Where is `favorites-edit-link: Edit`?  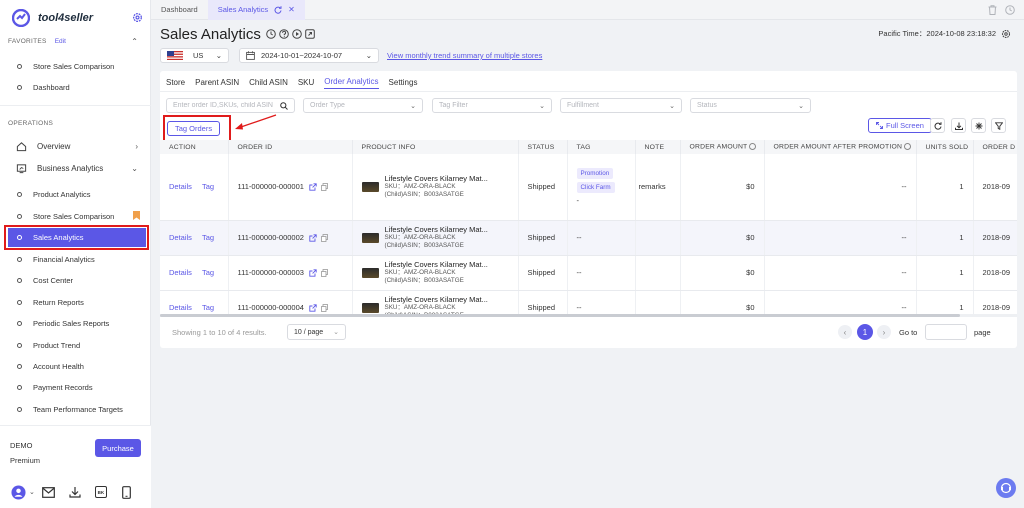 favorites-edit-link: Edit is located at coordinates (60, 41).